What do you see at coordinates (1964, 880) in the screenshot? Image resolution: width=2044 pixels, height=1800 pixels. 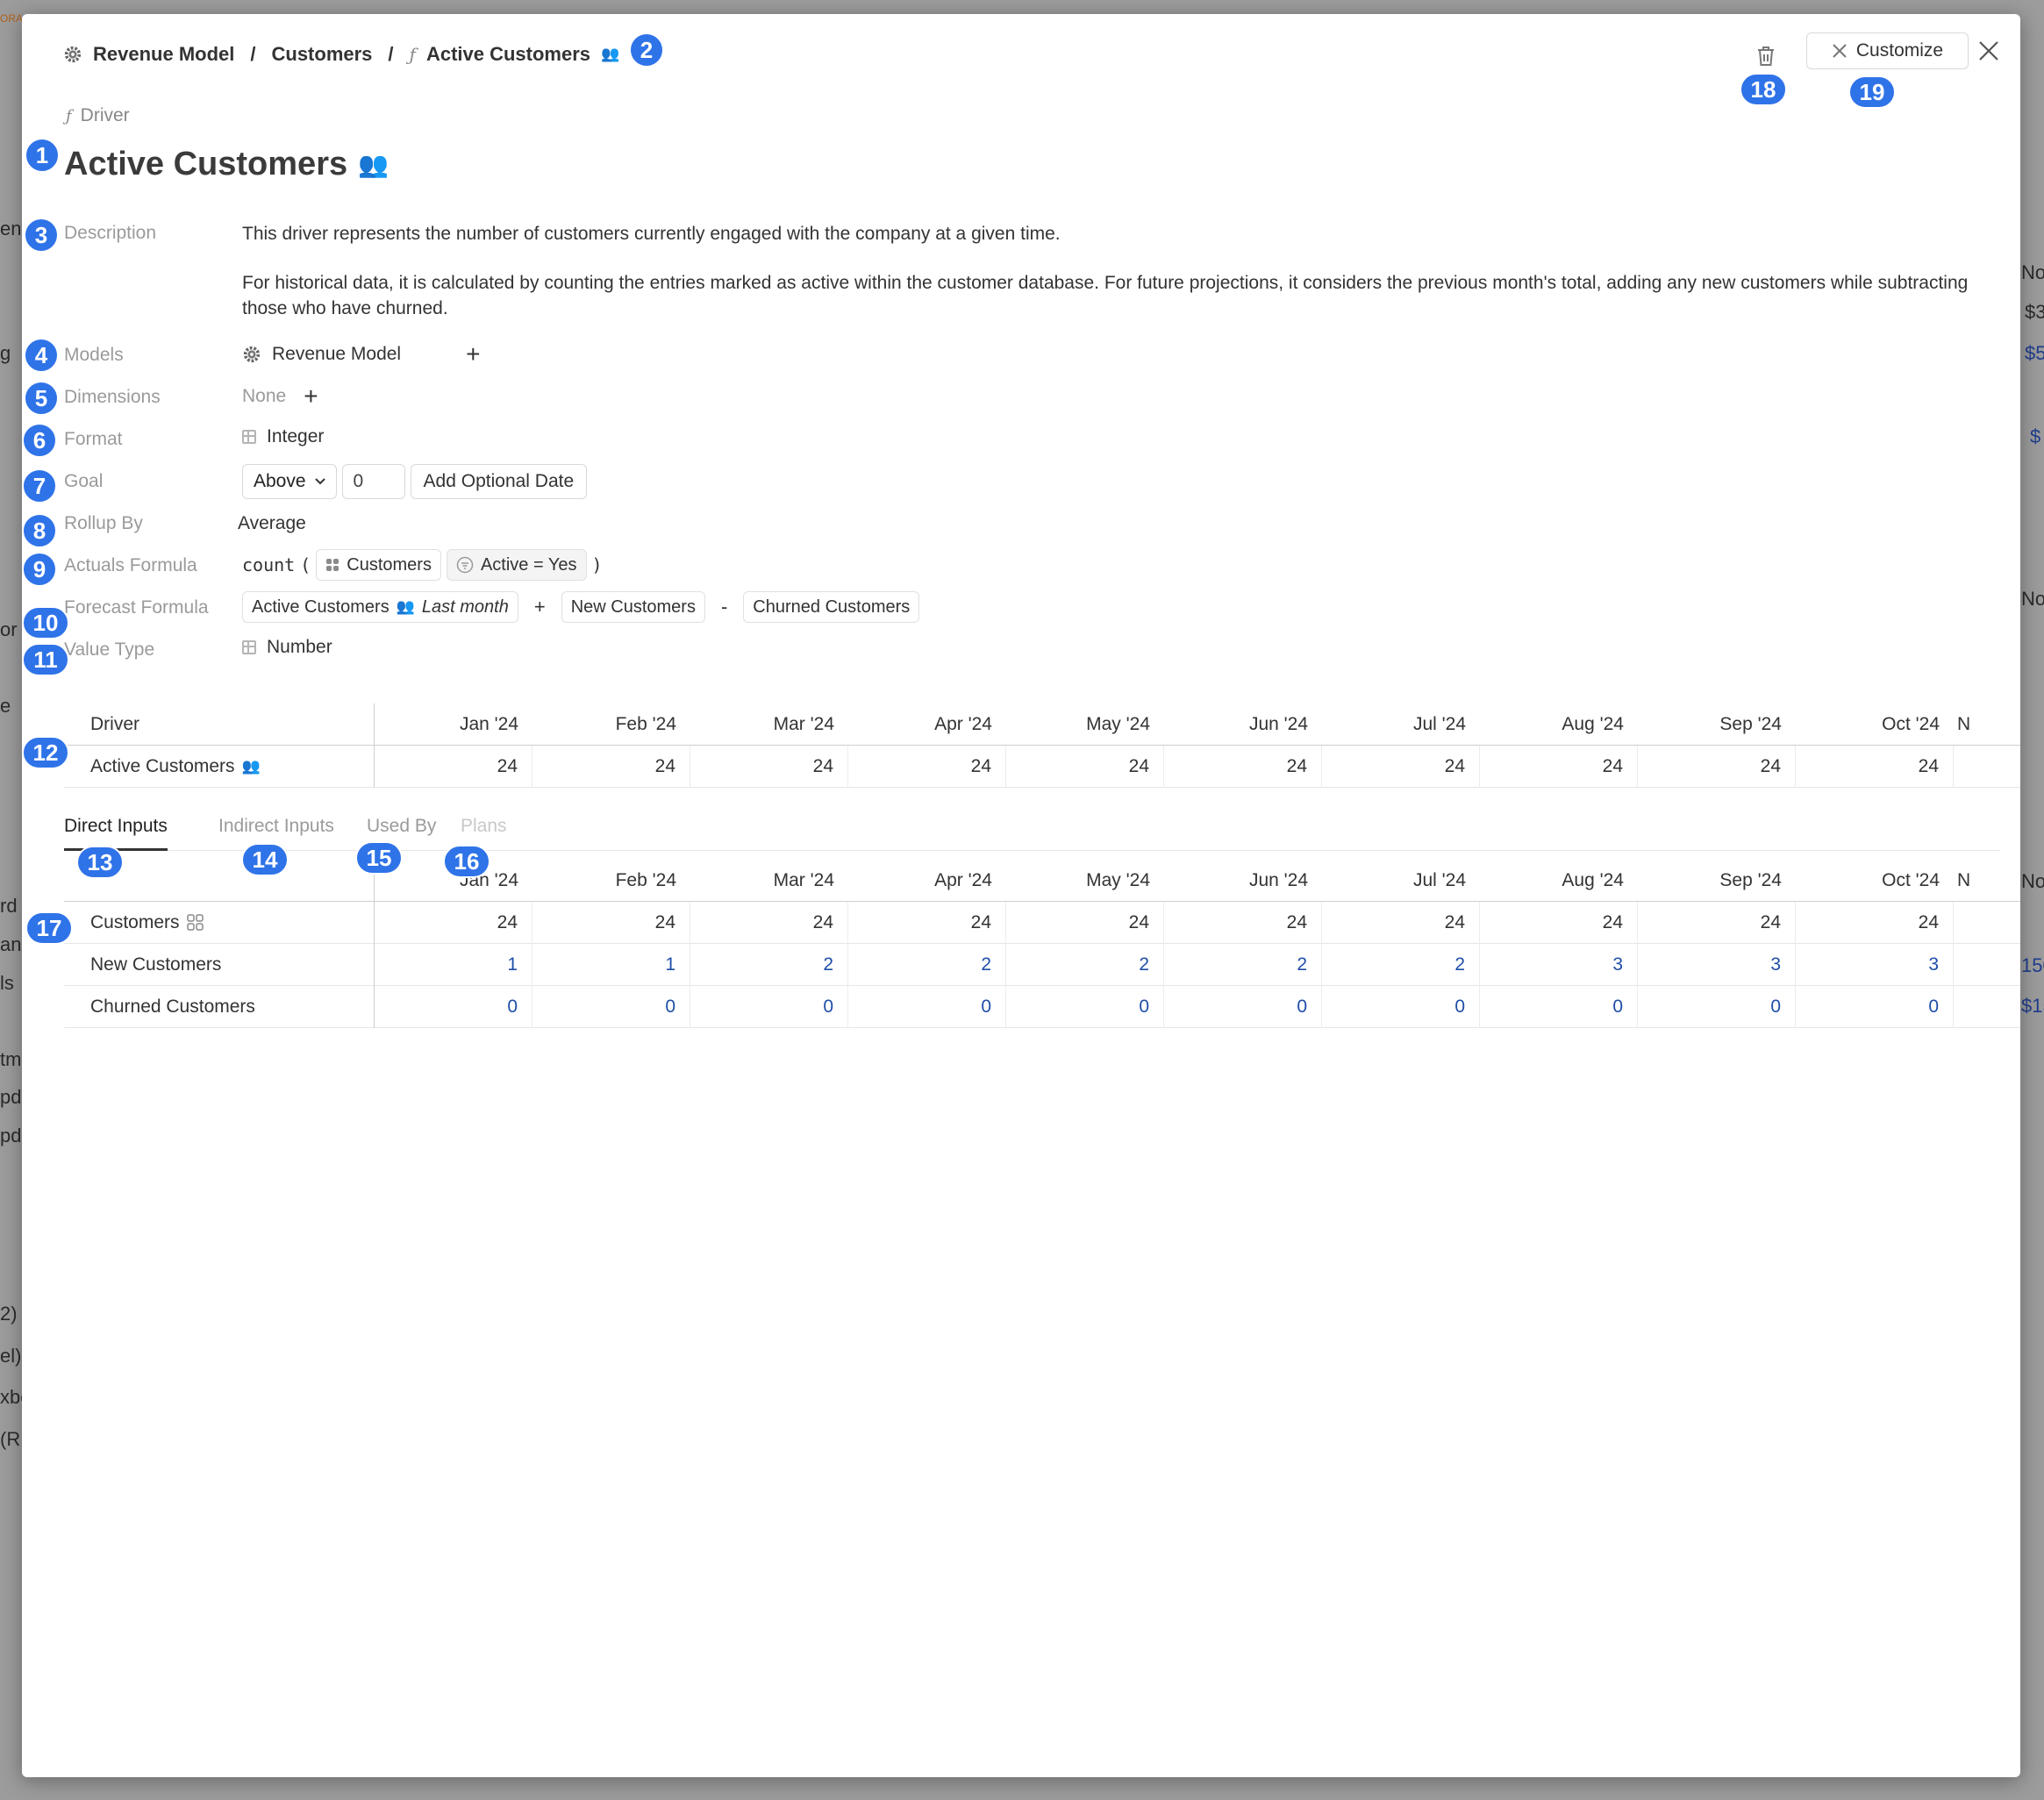 I see `column-header: N` at bounding box center [1964, 880].